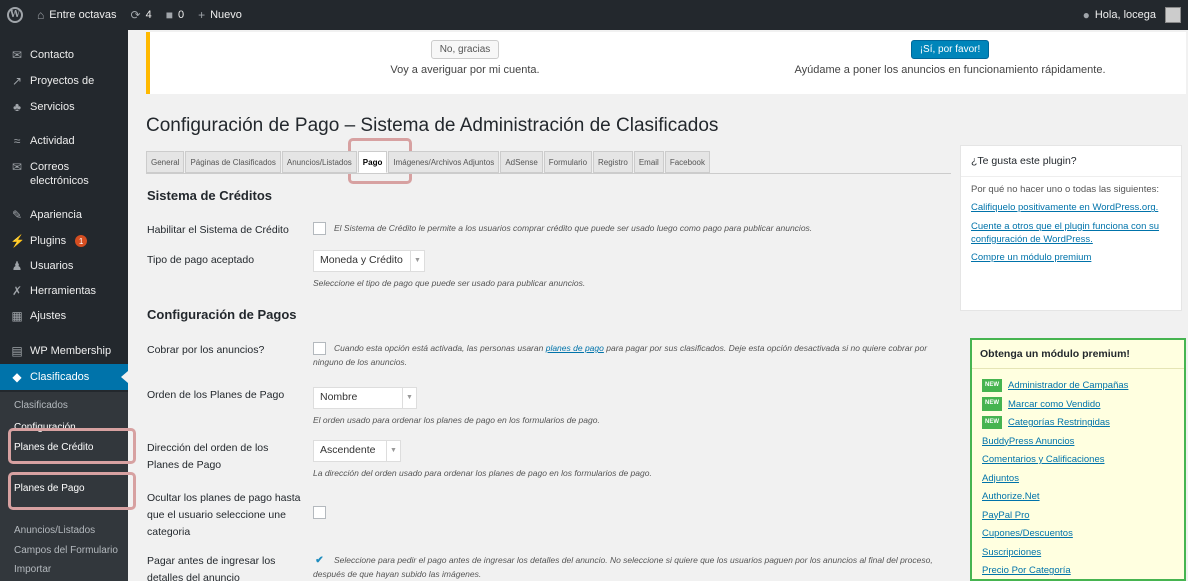  I want to click on tab-divider, so click(548, 173).